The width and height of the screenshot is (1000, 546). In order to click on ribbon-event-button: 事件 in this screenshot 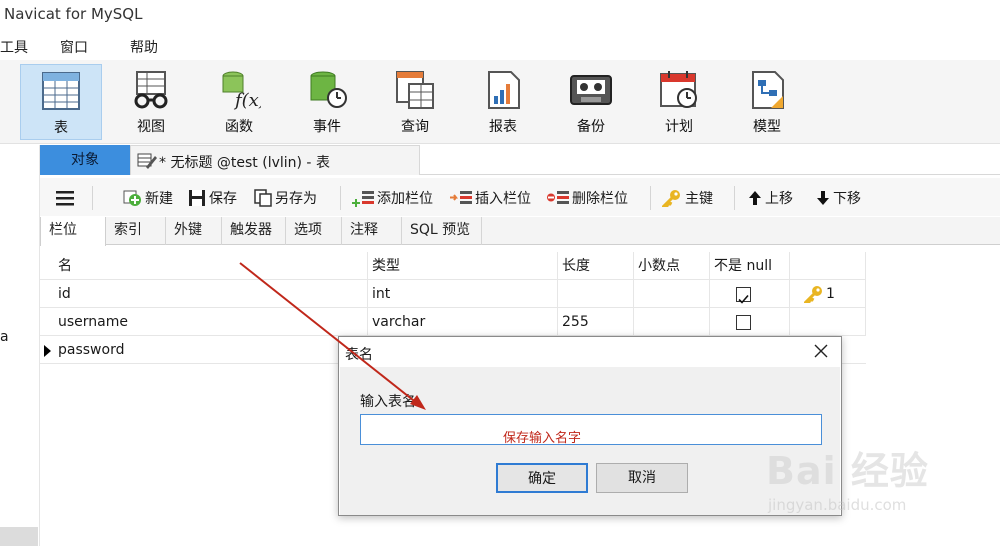, I will do `click(327, 102)`.